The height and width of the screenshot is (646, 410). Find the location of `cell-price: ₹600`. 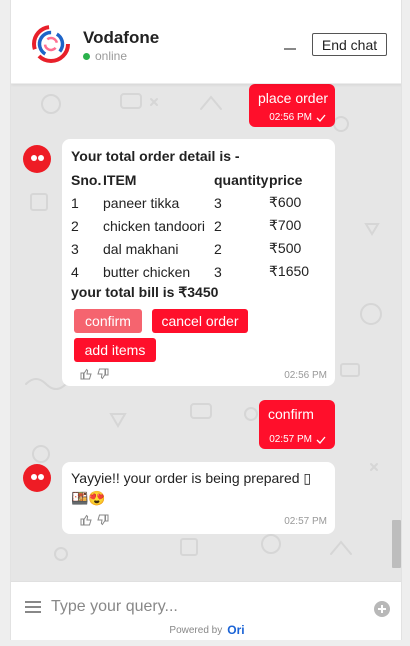

cell-price: ₹600 is located at coordinates (285, 202).